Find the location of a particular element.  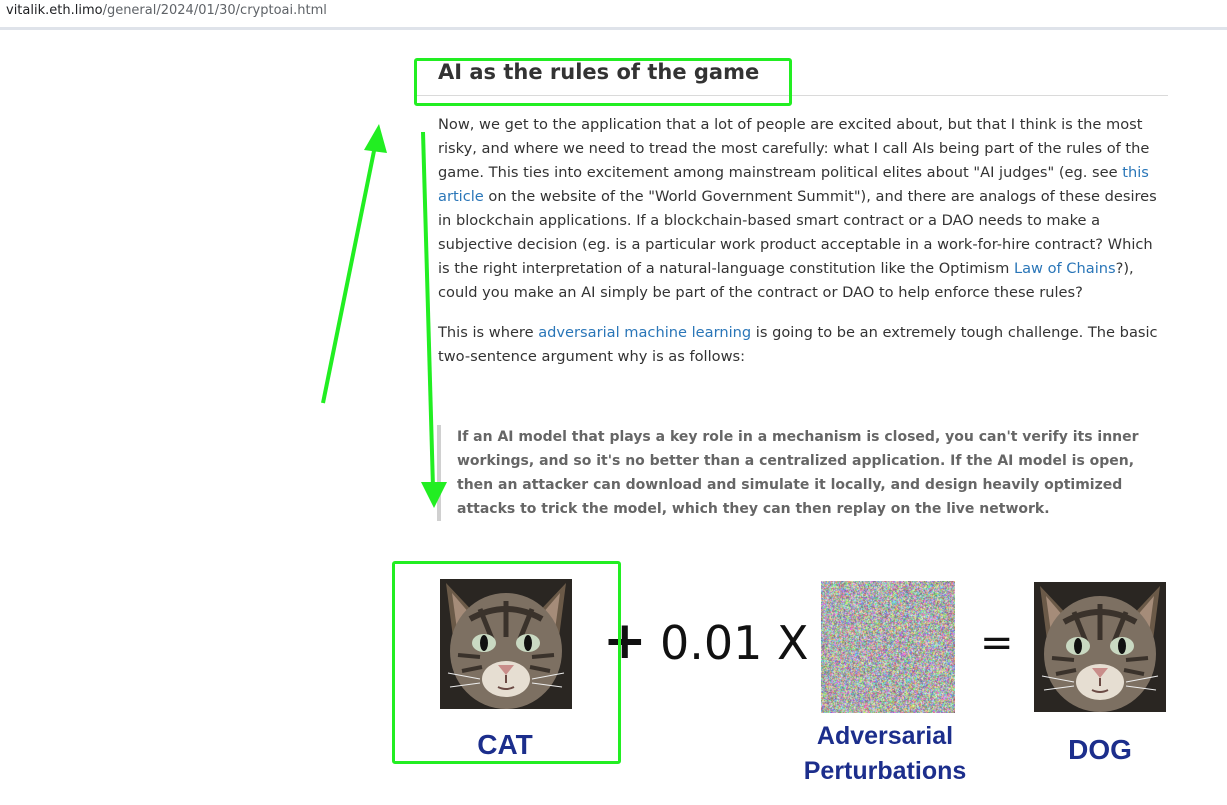

equals-sign: = is located at coordinates (997, 643).